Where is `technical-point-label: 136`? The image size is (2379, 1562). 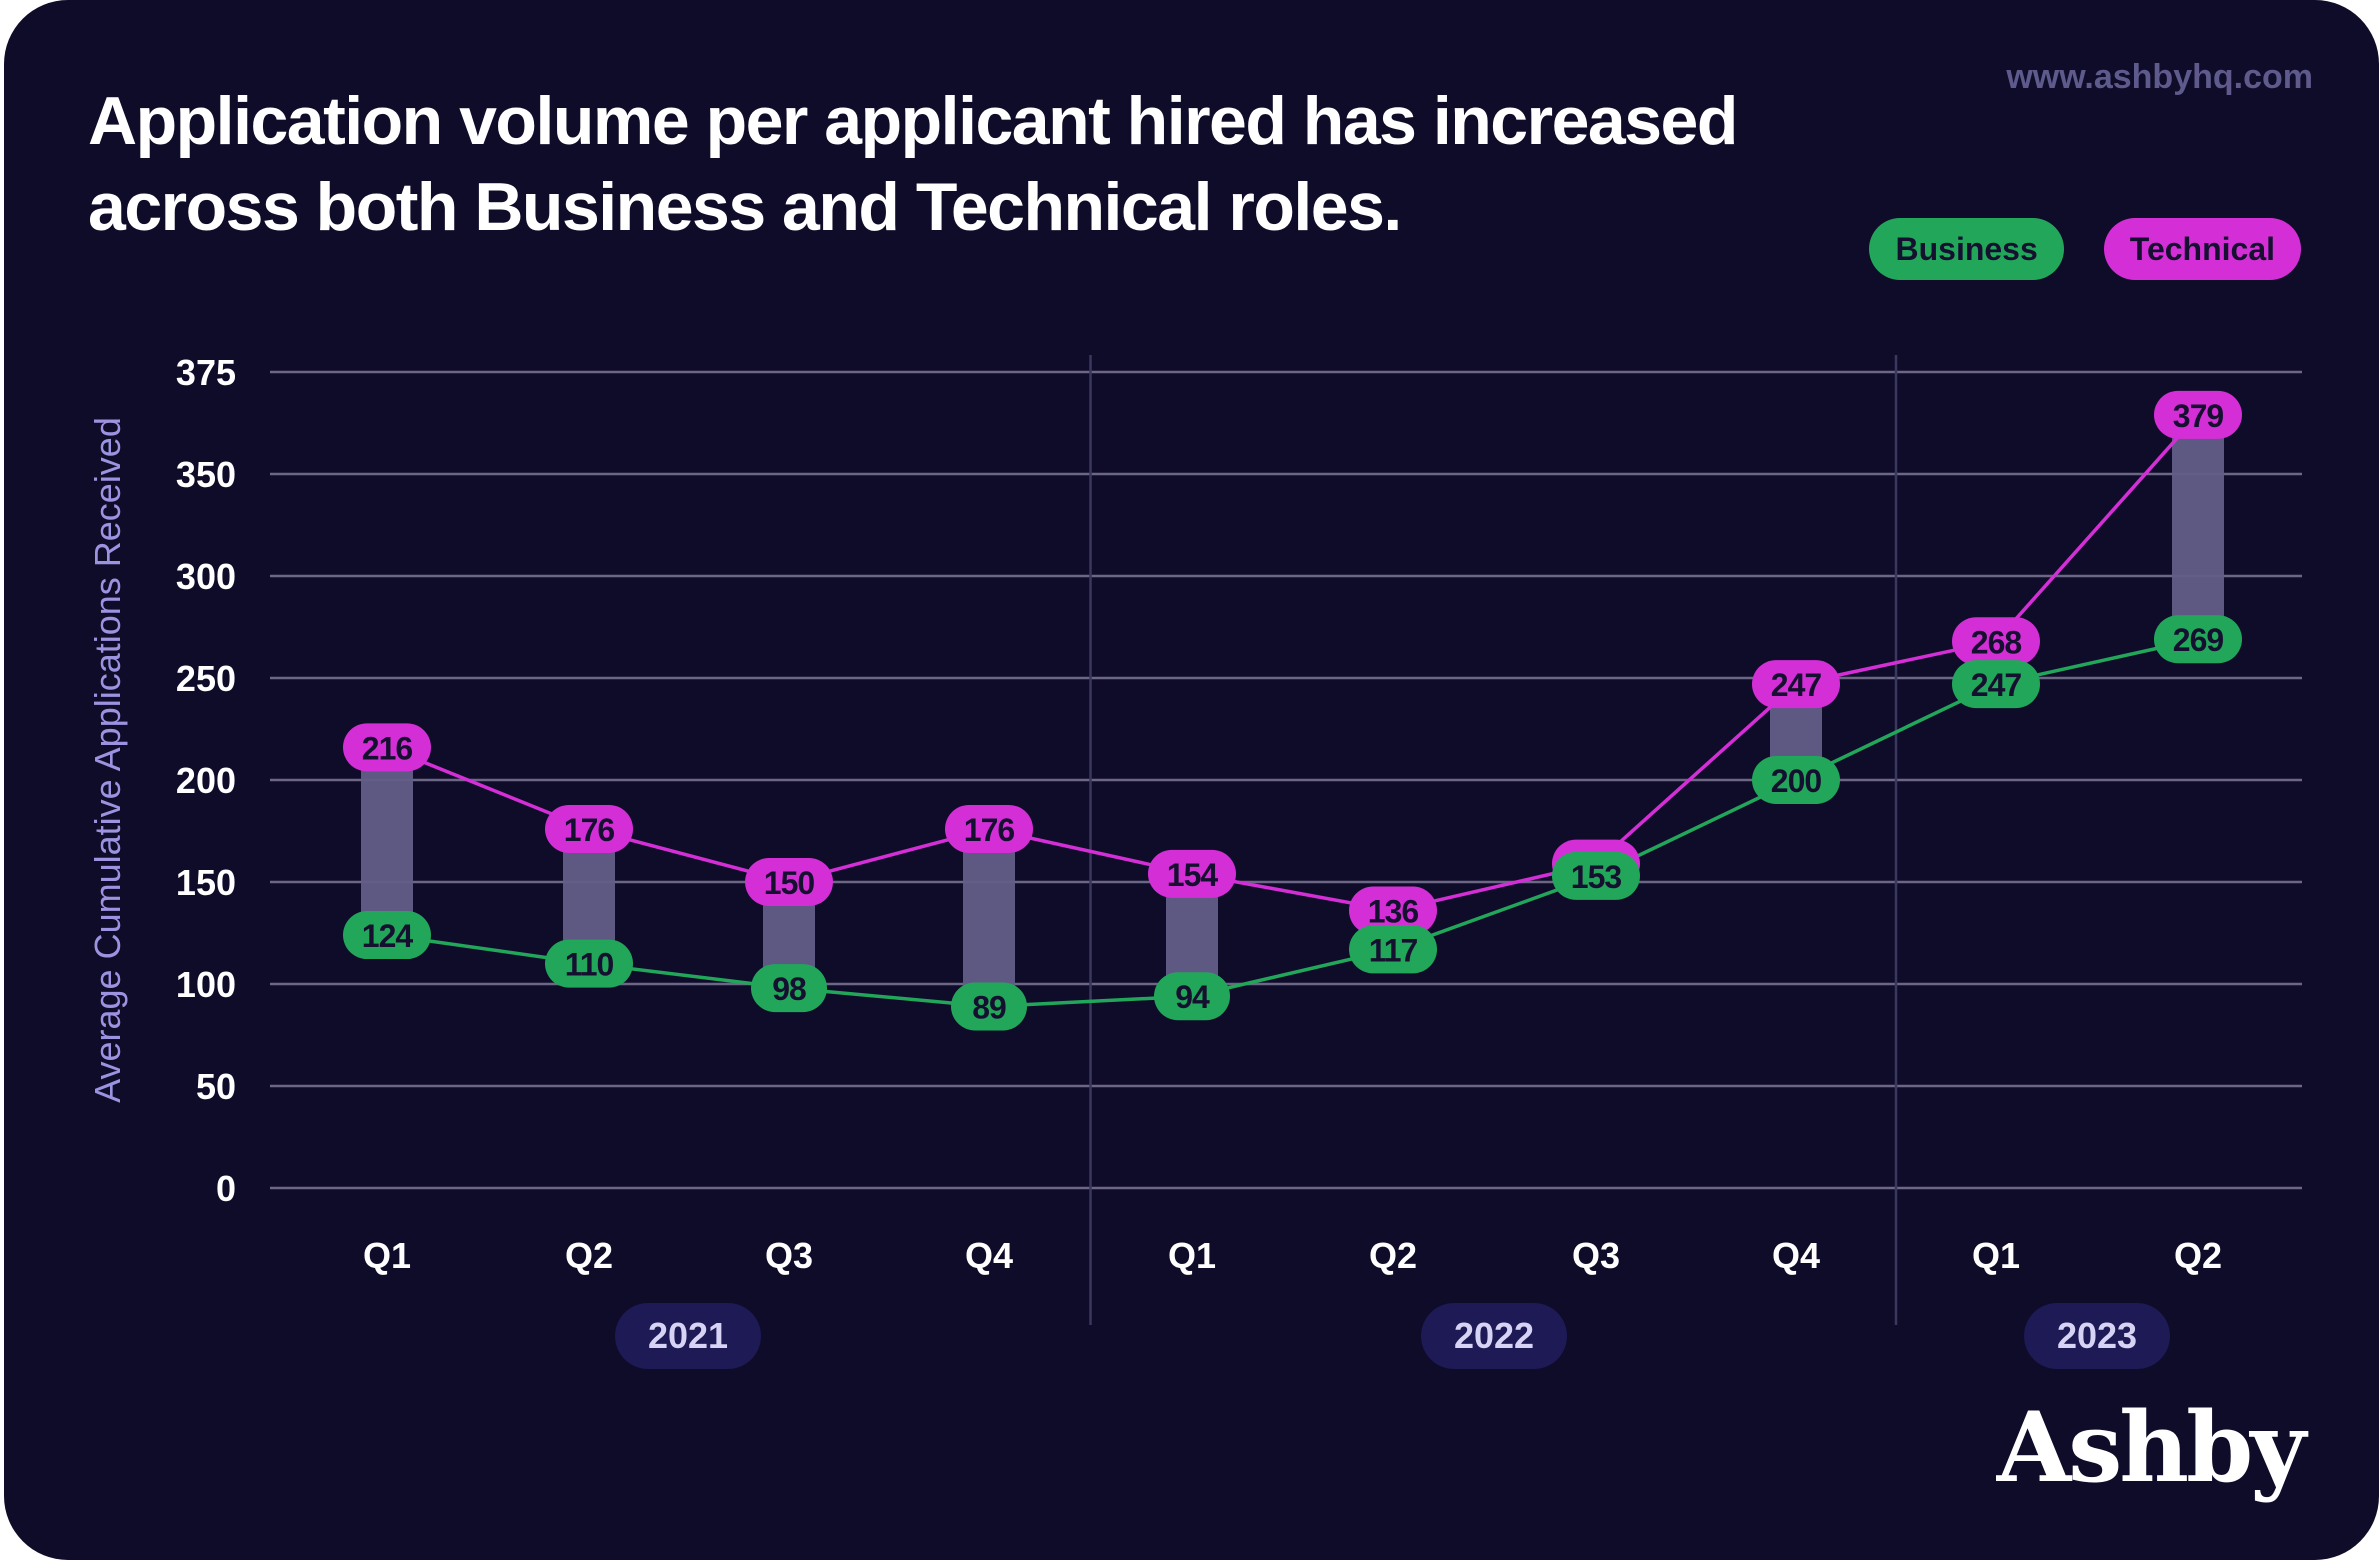 technical-point-label: 136 is located at coordinates (1393, 912).